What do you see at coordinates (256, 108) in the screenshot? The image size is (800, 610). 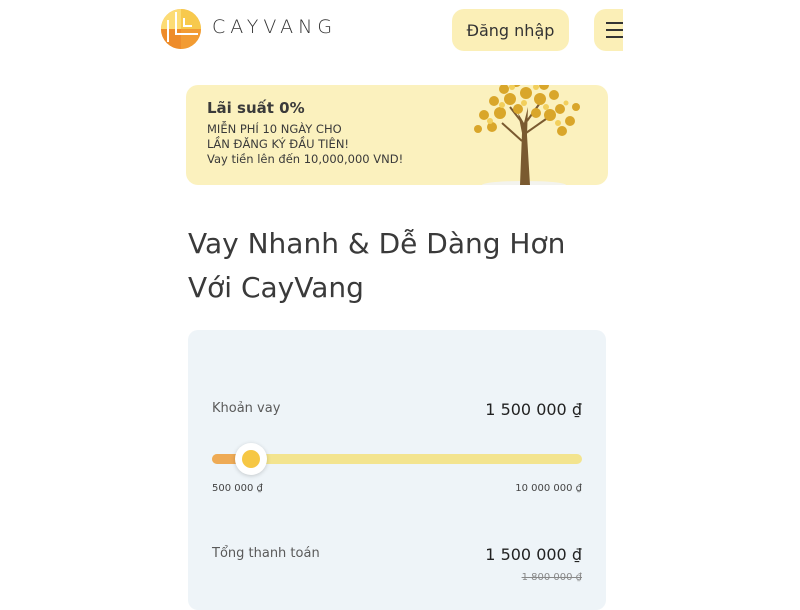 I see `banner-title: Lãi suất 0%` at bounding box center [256, 108].